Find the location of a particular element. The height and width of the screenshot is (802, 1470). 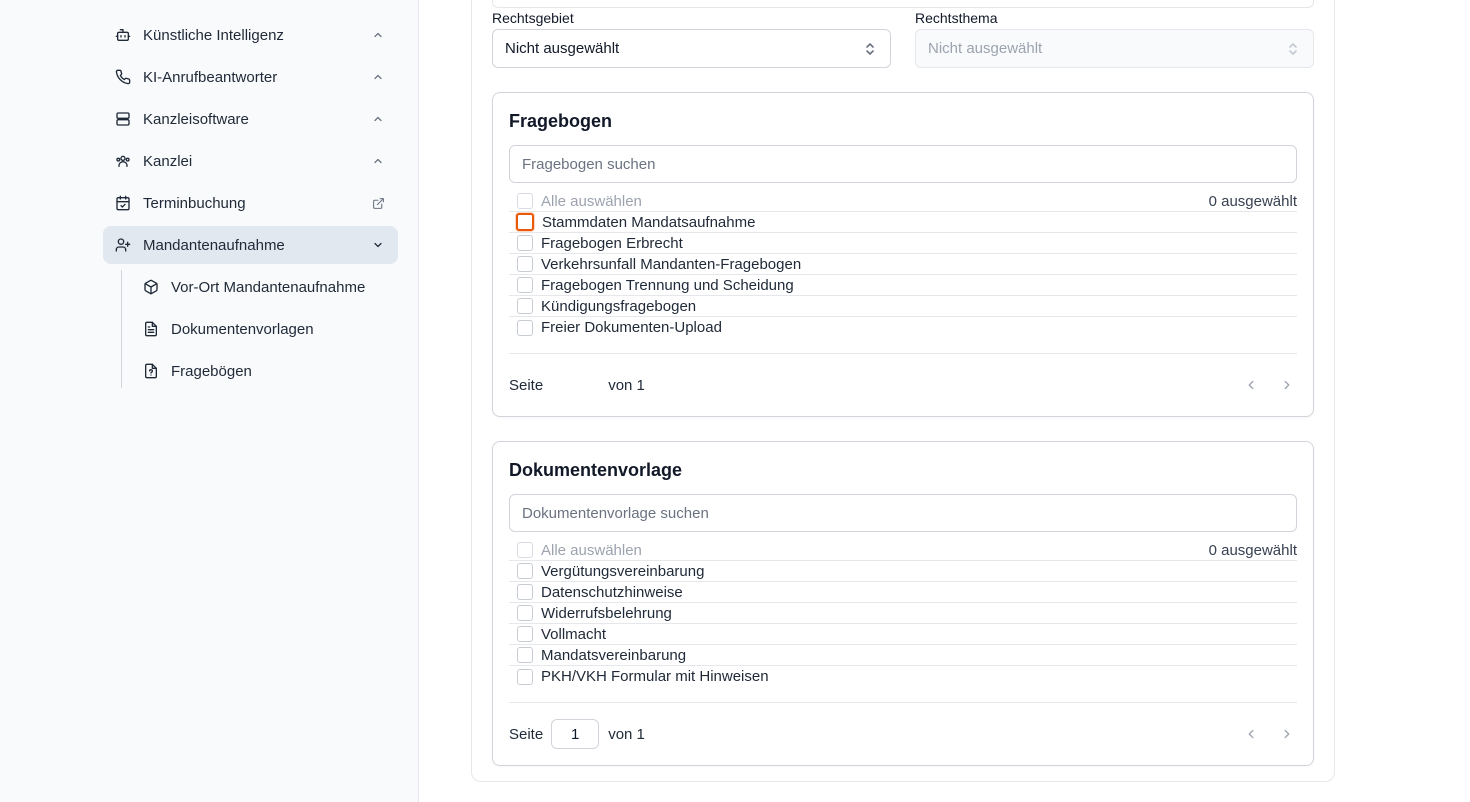

sidebar-item-ki-anrufbeantworter: KI-Anrufbeantworter is located at coordinates (250, 77).